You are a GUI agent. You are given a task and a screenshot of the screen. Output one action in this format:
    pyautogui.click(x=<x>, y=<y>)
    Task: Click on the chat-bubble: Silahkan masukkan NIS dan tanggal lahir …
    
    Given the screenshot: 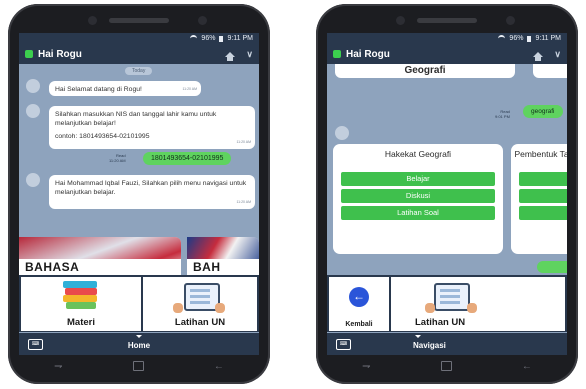 What is the action you would take?
    pyautogui.click(x=152, y=127)
    